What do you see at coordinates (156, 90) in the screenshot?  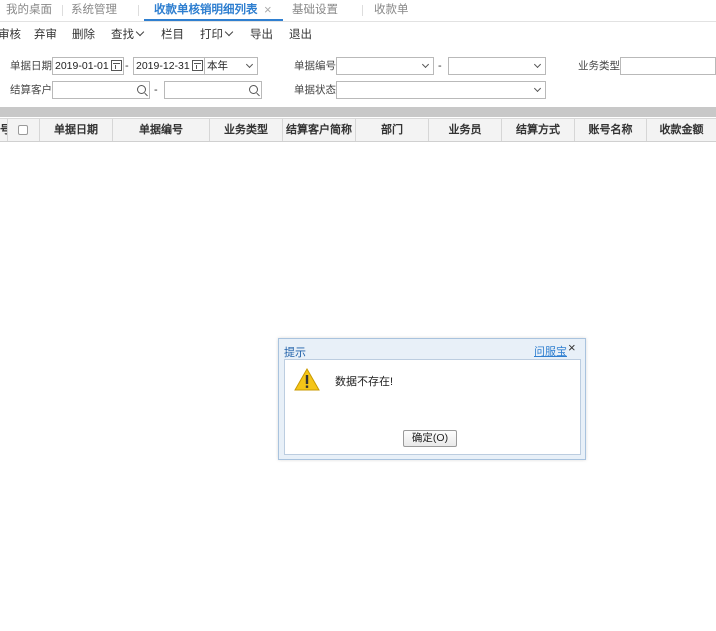 I see `customer-range-dash: -` at bounding box center [156, 90].